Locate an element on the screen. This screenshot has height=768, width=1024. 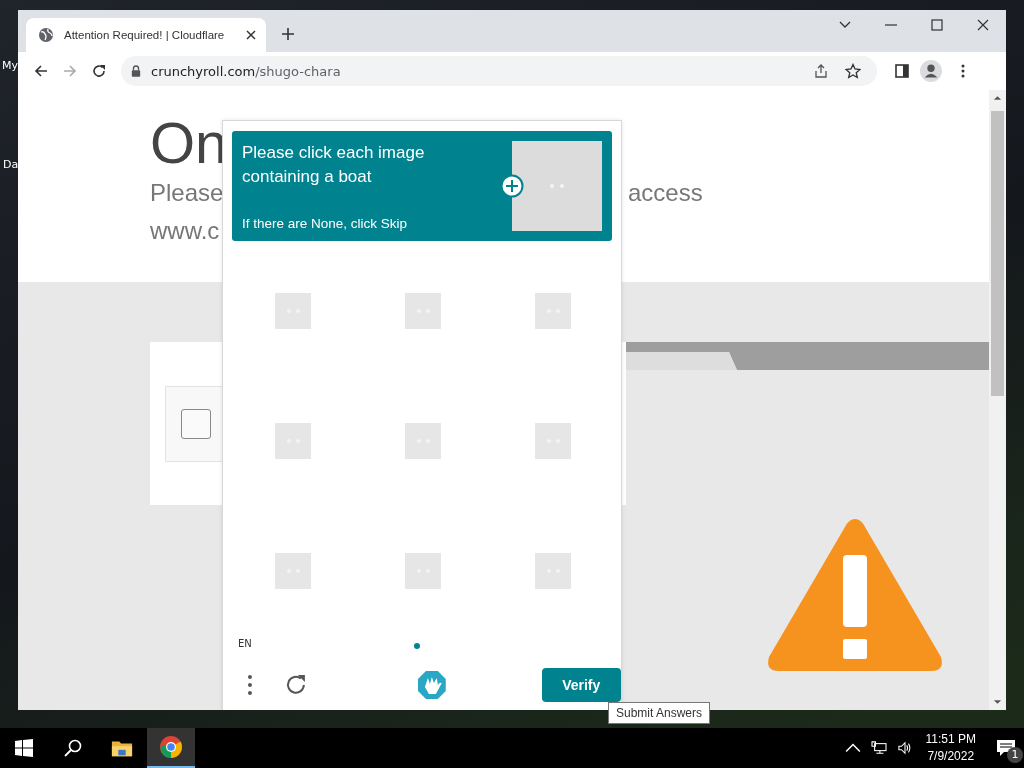
page-subtitle: access is located at coordinates (665, 193).